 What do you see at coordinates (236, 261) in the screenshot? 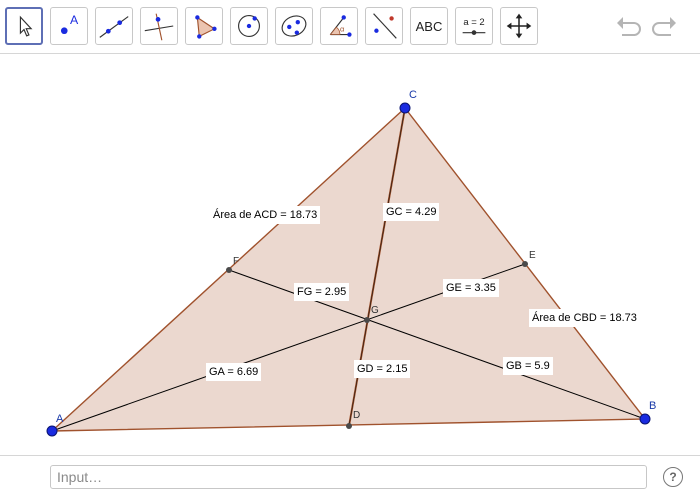
I see `point-label-f: F` at bounding box center [236, 261].